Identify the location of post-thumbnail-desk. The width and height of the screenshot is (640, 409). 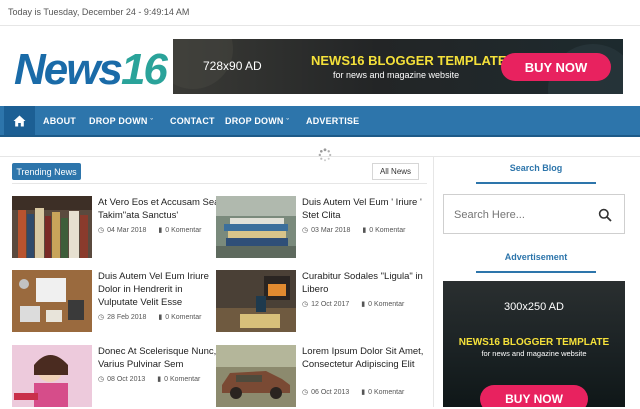
(52, 301).